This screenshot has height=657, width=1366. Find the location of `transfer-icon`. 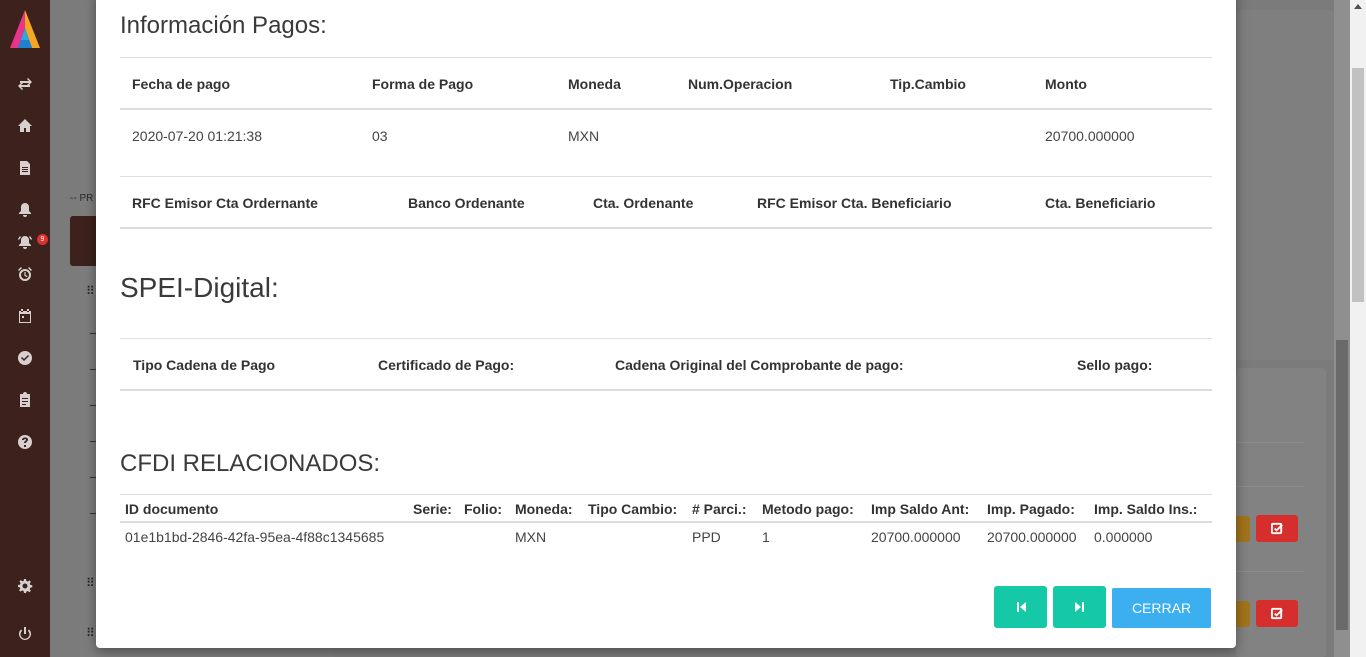

transfer-icon is located at coordinates (25, 84).